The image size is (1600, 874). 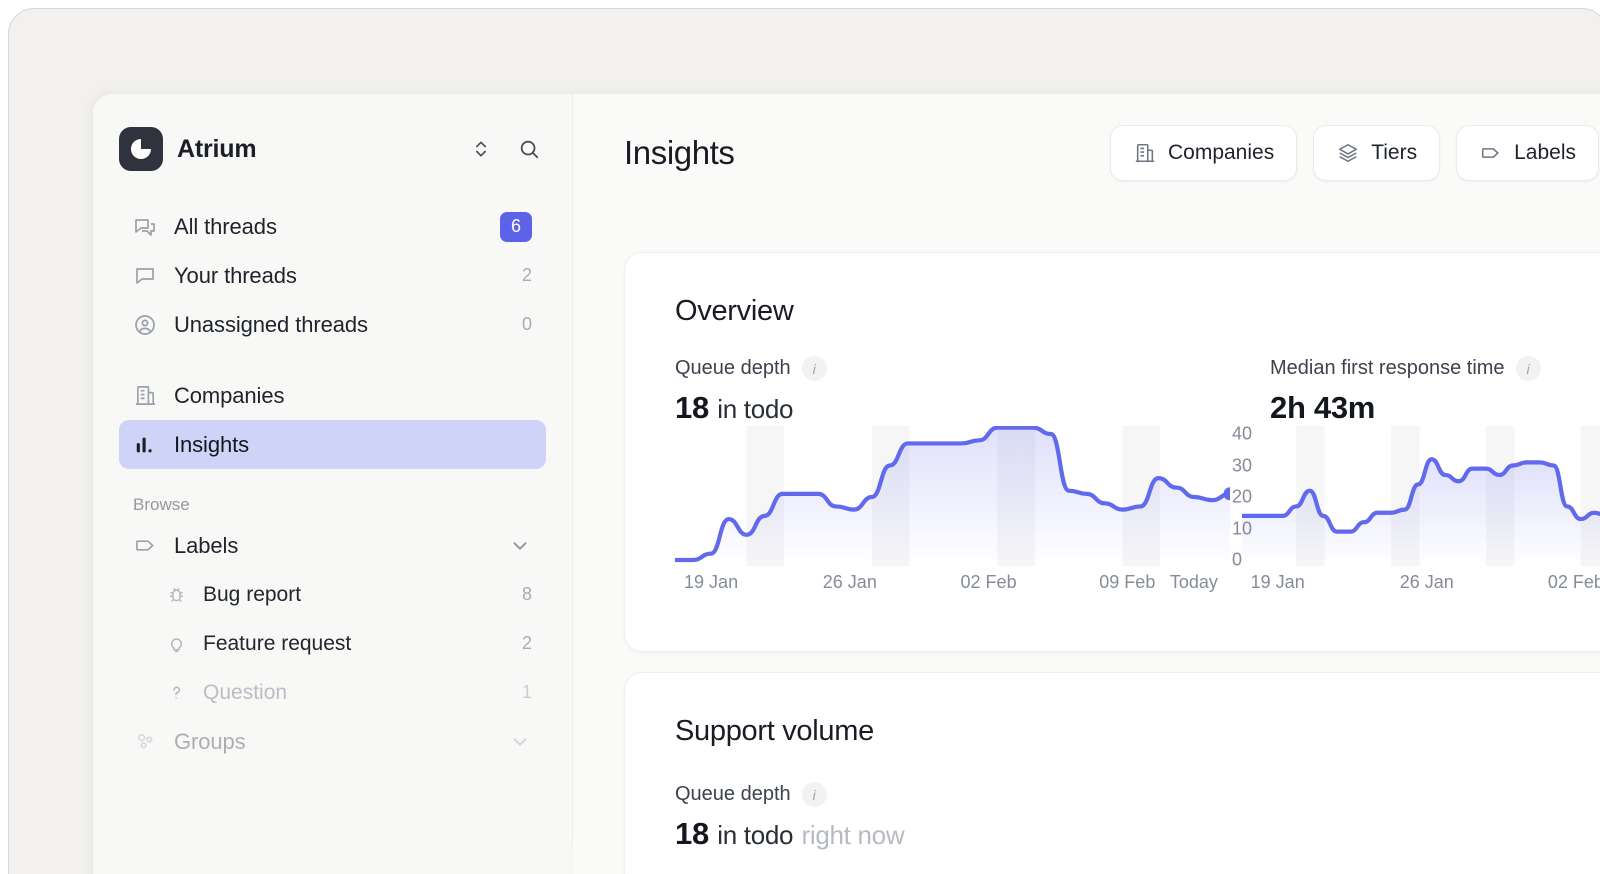 What do you see at coordinates (210, 741) in the screenshot?
I see `sidebar-item-label: Groups` at bounding box center [210, 741].